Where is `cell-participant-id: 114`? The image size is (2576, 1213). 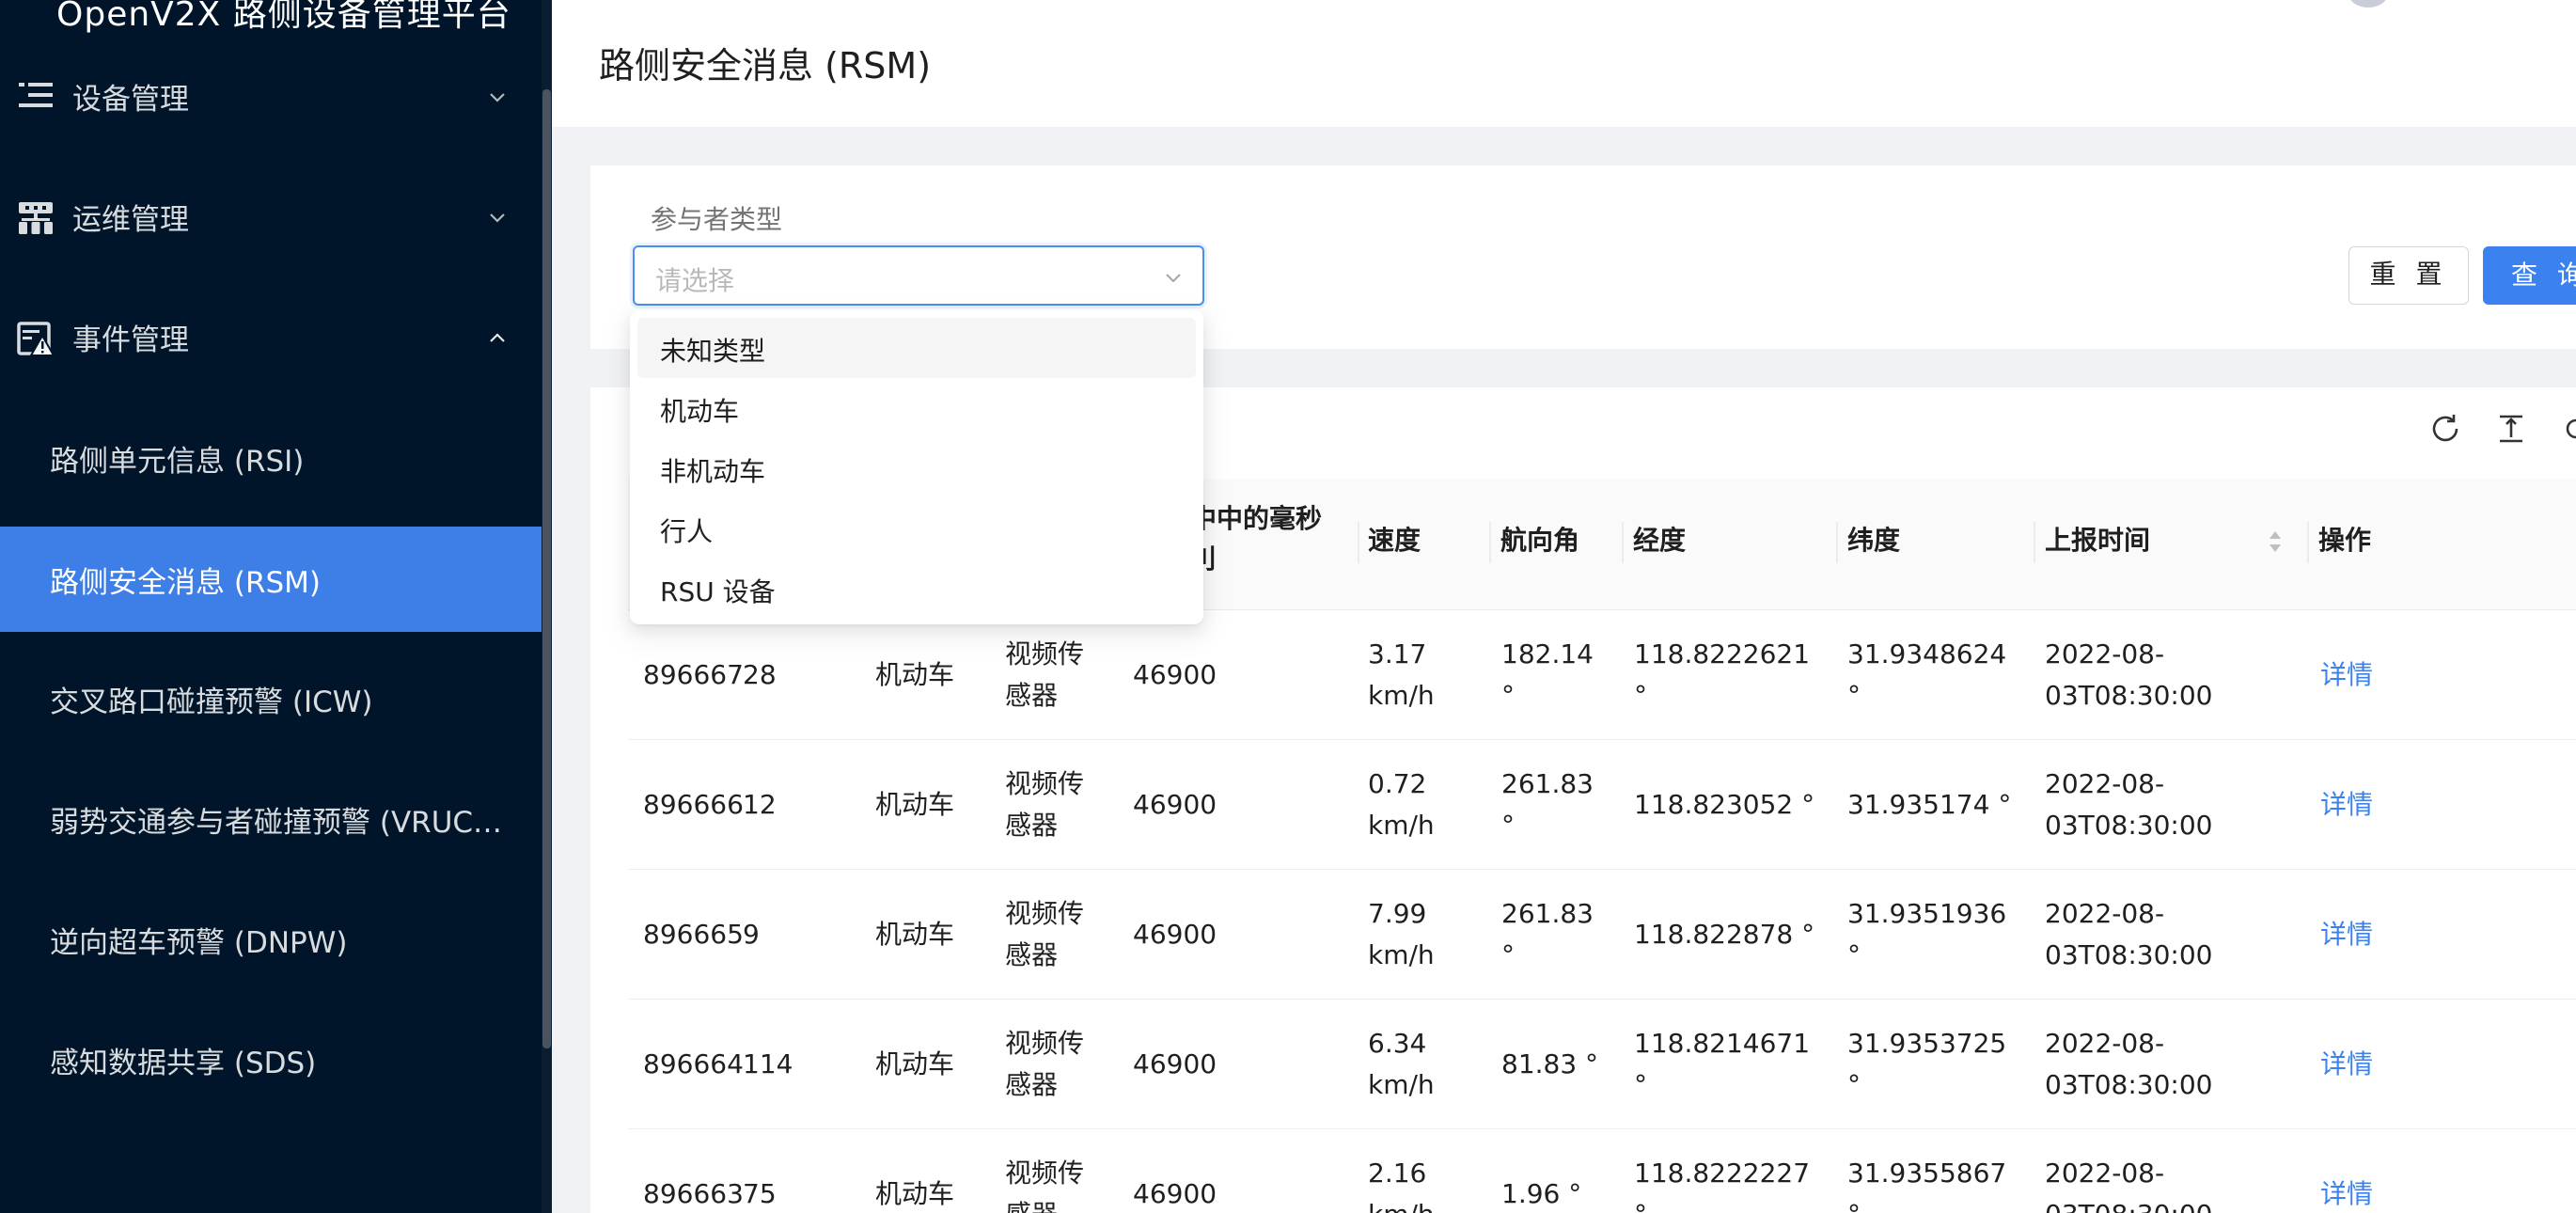 cell-participant-id: 114 is located at coordinates (768, 1064).